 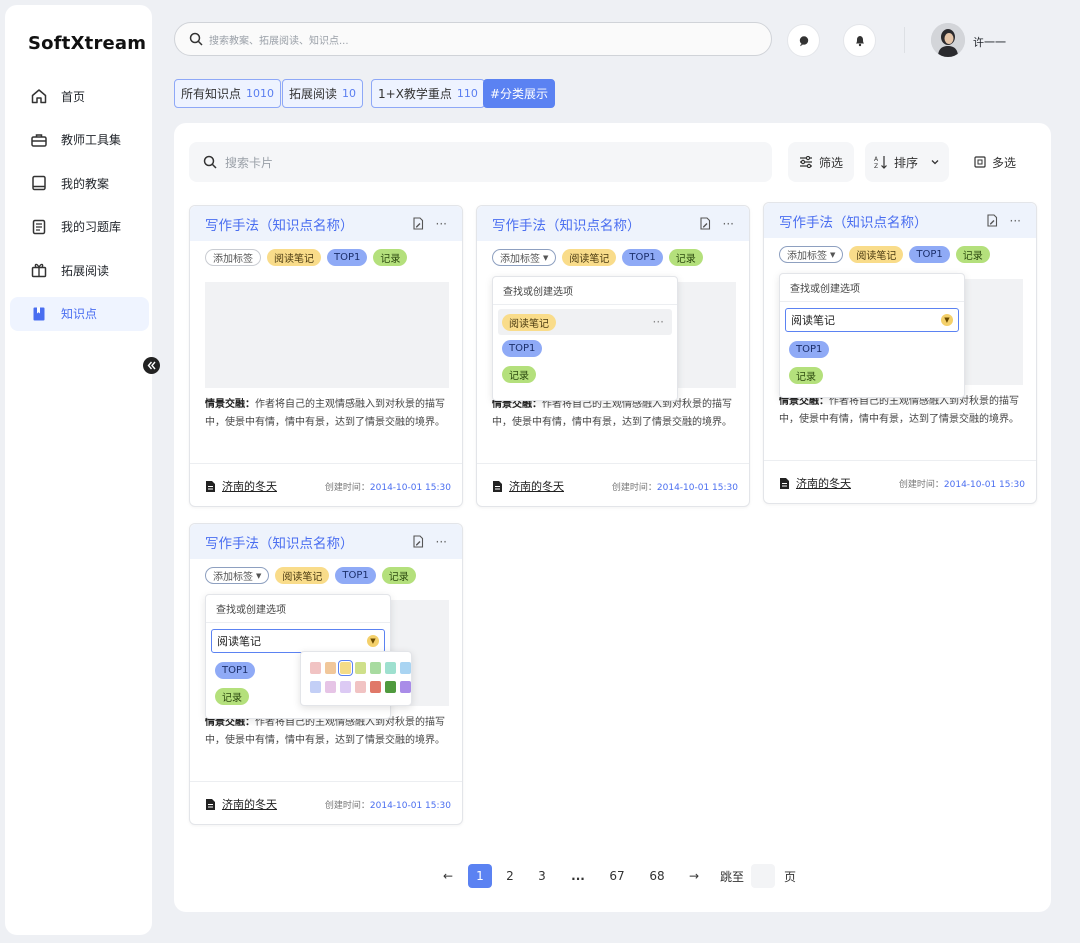 What do you see at coordinates (151, 365) in the screenshot?
I see `collapse-sidebar-button` at bounding box center [151, 365].